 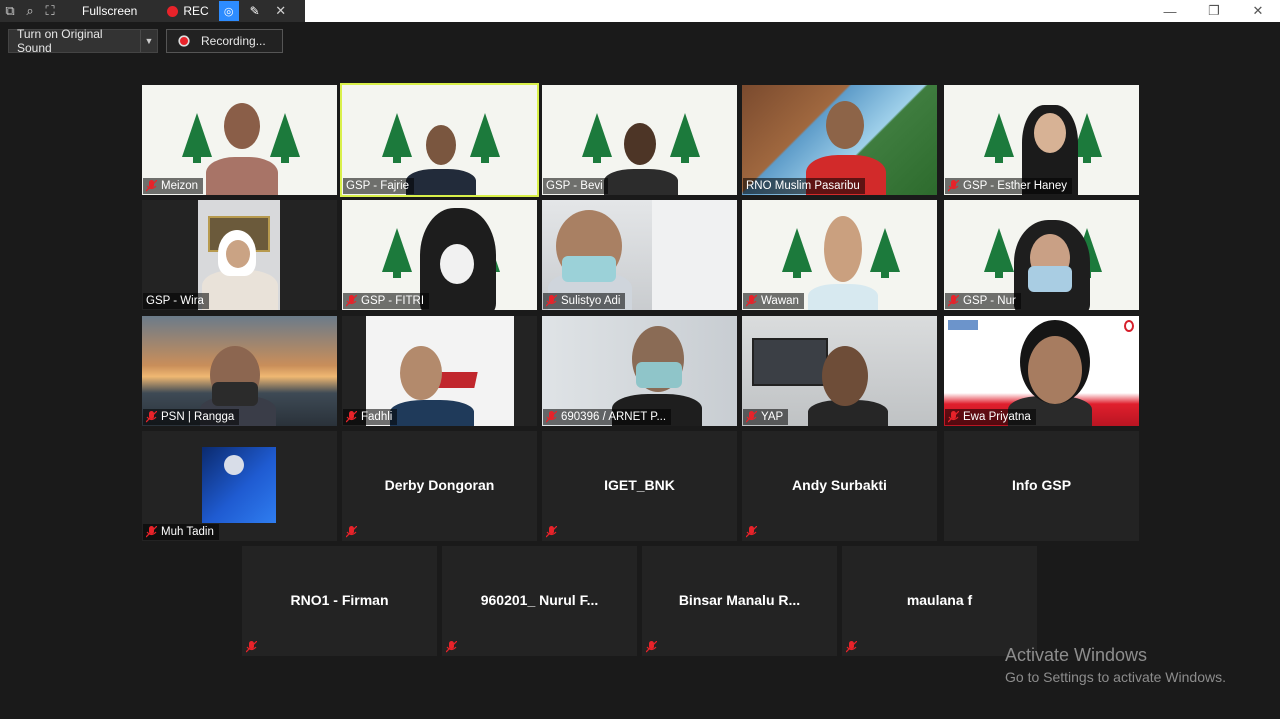 I want to click on original-sound-button: Turn on Original Sound ▼, so click(x=83, y=41).